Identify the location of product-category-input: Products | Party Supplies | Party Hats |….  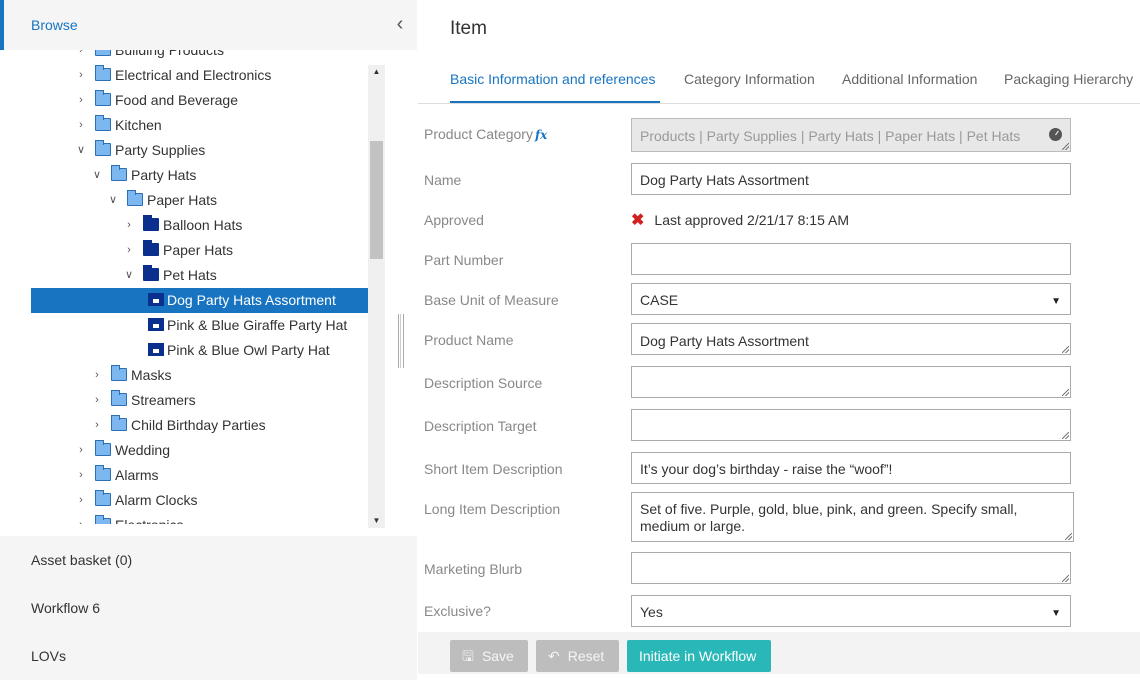
(851, 135).